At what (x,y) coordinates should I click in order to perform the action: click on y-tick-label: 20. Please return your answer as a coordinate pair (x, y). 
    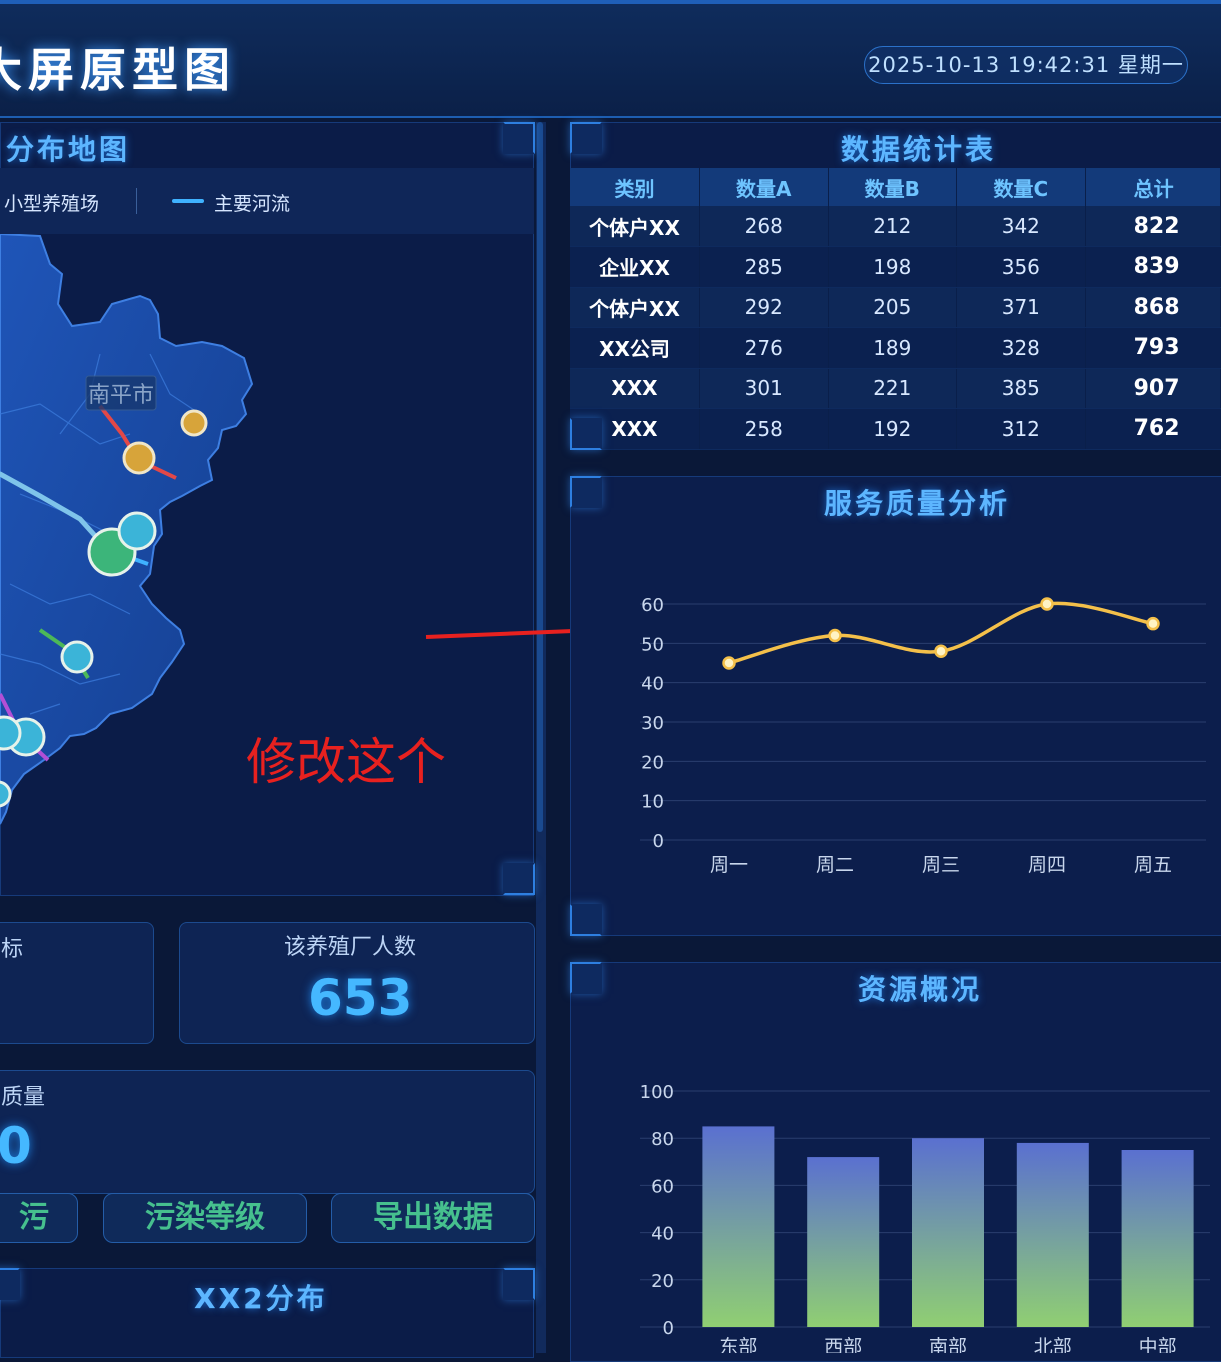
    Looking at the image, I should click on (662, 1281).